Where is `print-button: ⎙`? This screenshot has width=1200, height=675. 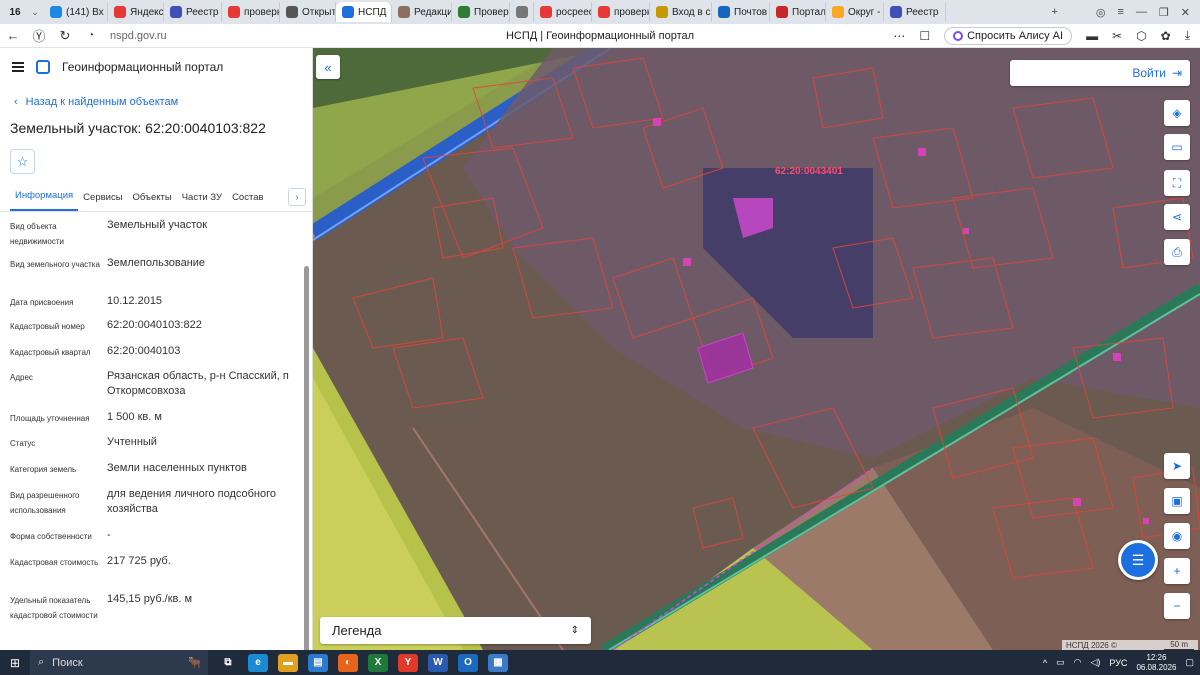 print-button: ⎙ is located at coordinates (1177, 252).